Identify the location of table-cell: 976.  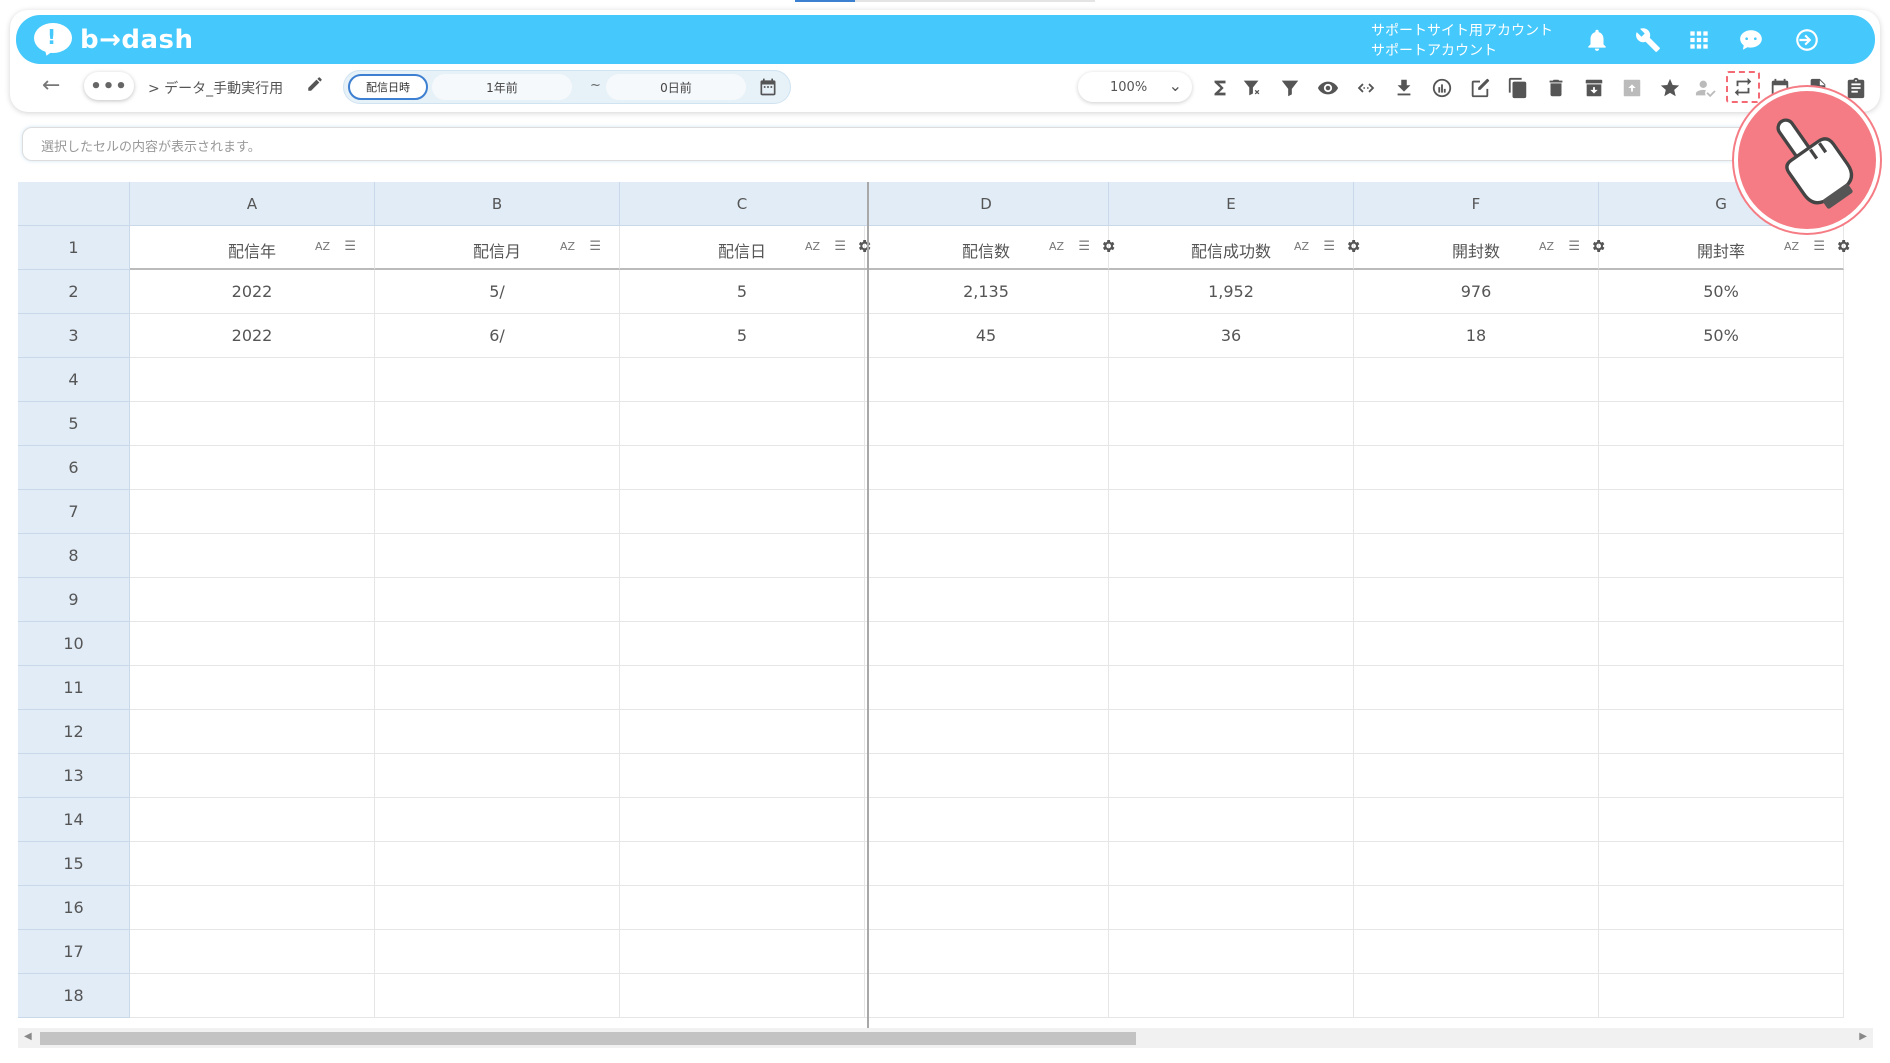
(1476, 292).